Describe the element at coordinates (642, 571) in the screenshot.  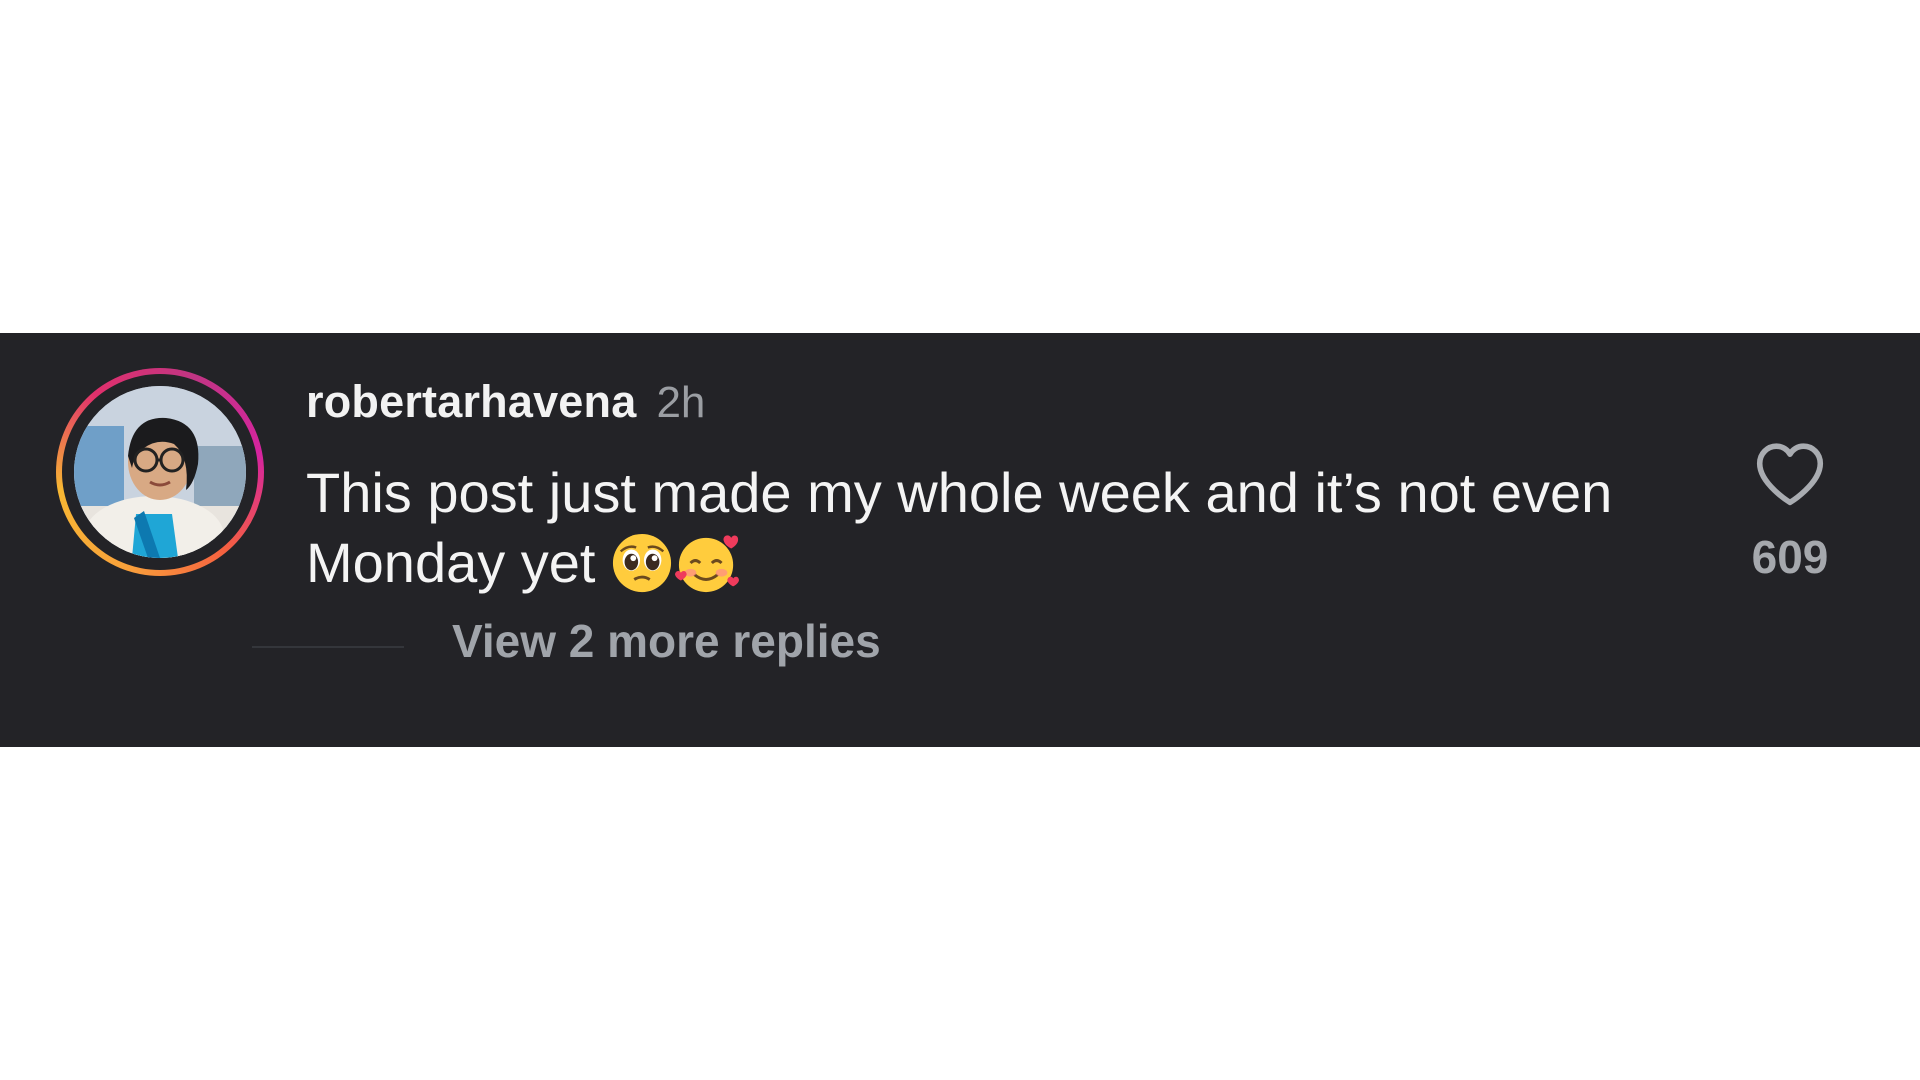
I see `pleading-face-icon` at that location.